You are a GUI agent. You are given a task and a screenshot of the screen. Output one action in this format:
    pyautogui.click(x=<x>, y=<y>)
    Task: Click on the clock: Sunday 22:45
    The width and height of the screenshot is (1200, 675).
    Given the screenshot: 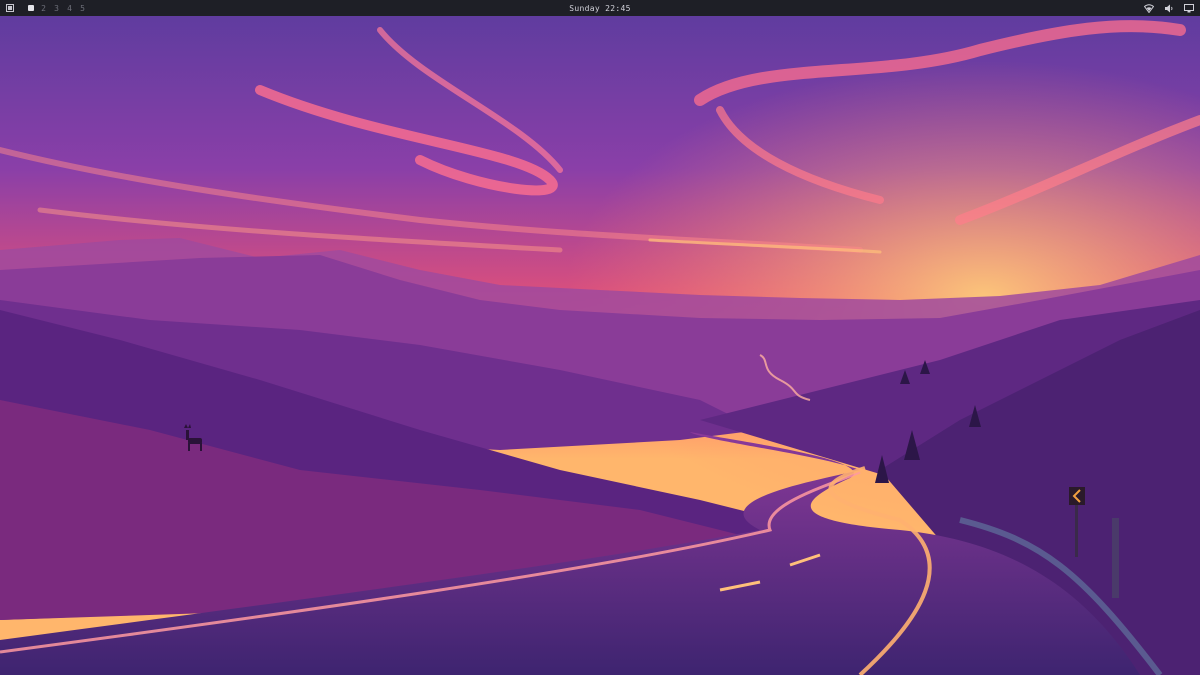 What is the action you would take?
    pyautogui.click(x=600, y=8)
    